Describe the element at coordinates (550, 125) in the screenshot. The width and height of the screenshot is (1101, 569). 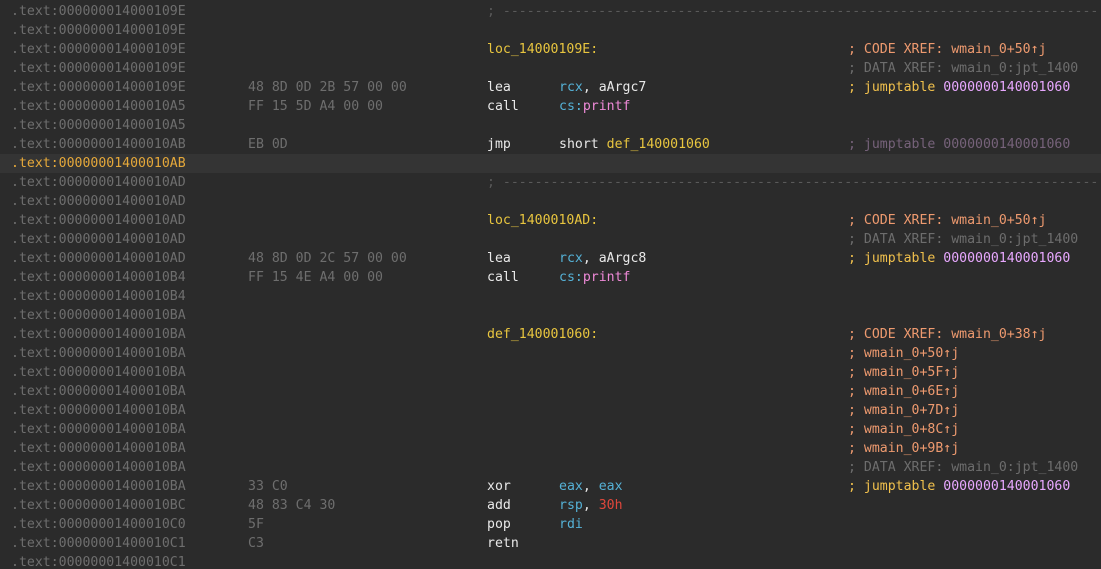
I see `listing-line: .text:00000001400010A5` at that location.